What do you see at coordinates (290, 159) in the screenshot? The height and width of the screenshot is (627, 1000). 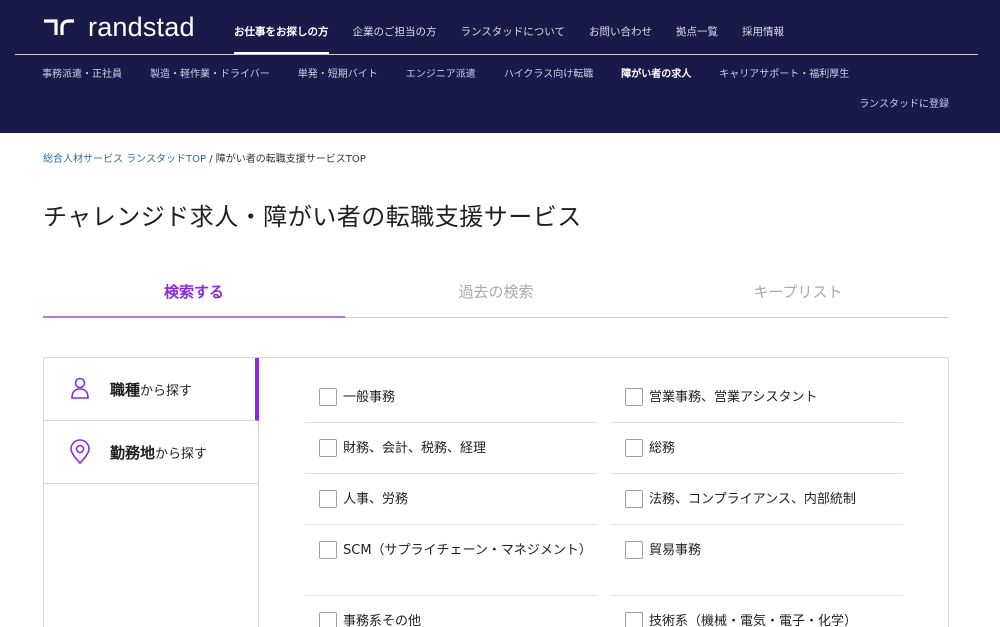 I see `breadcrumb-current: 障がい者の転職支援サービスTOP` at bounding box center [290, 159].